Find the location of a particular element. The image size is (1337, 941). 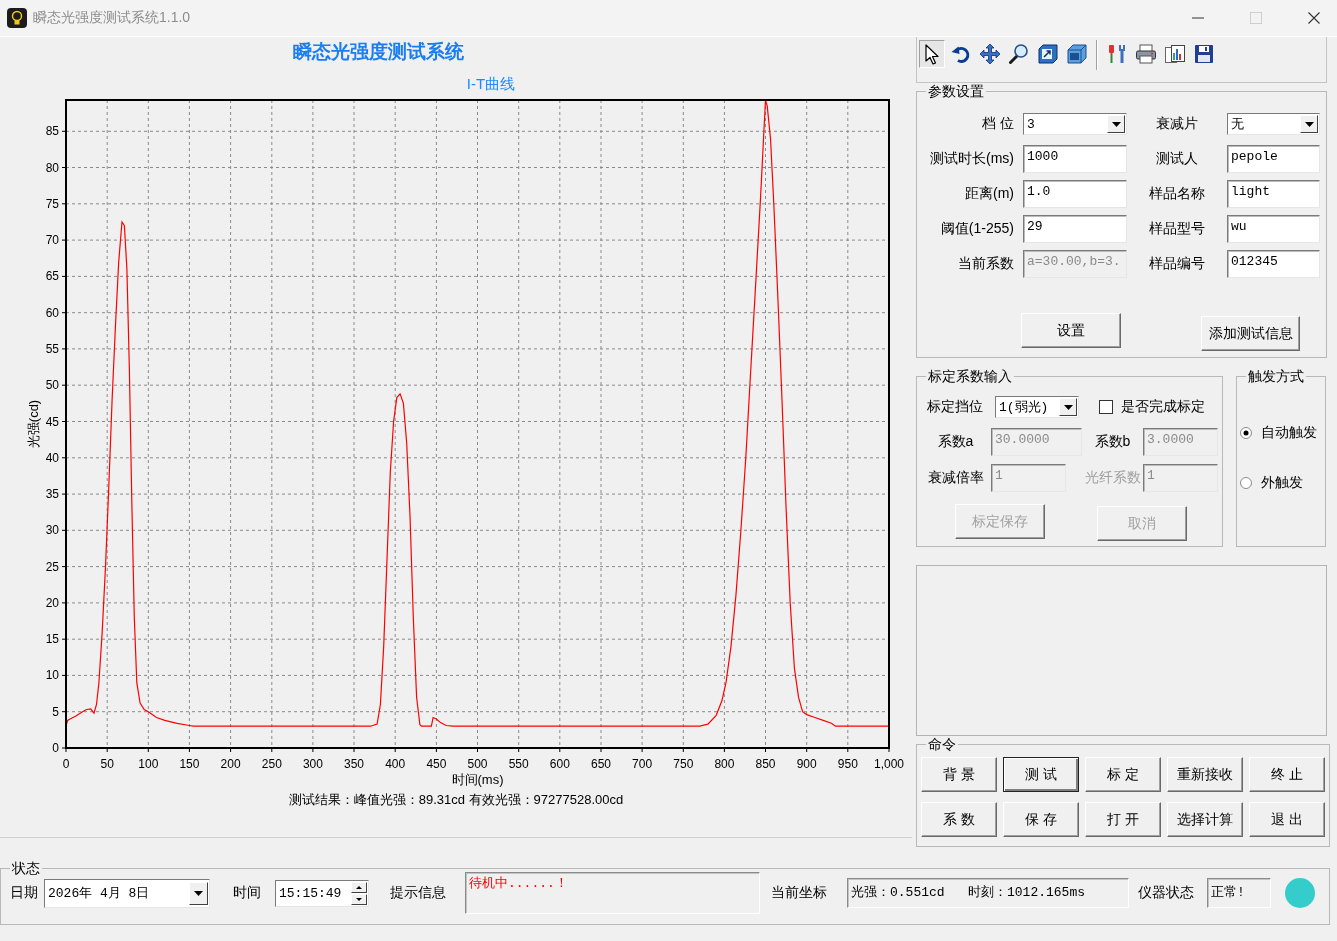

x-tick-label: 1,000 is located at coordinates (889, 764).